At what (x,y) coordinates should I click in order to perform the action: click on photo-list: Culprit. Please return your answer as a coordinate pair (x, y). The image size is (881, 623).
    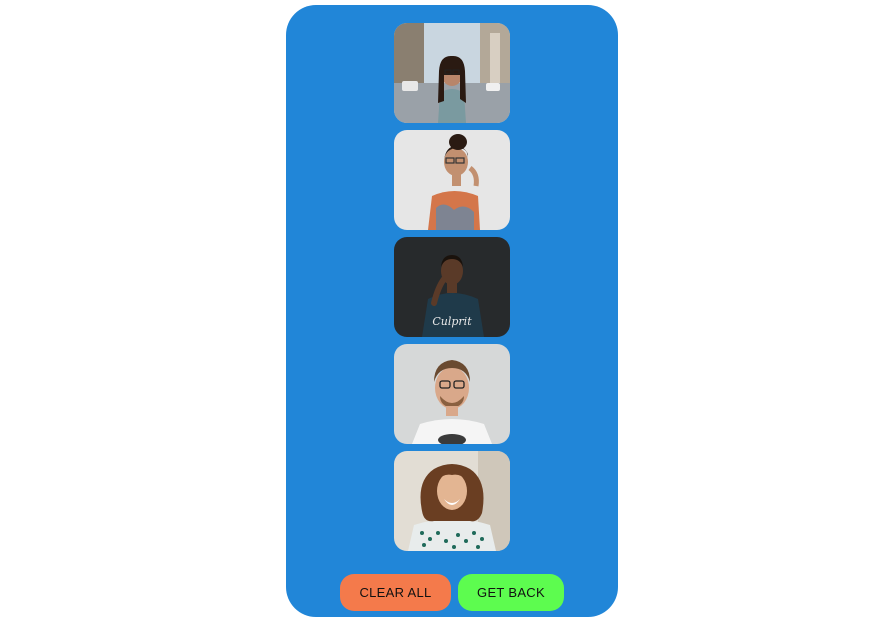
    Looking at the image, I should click on (452, 290).